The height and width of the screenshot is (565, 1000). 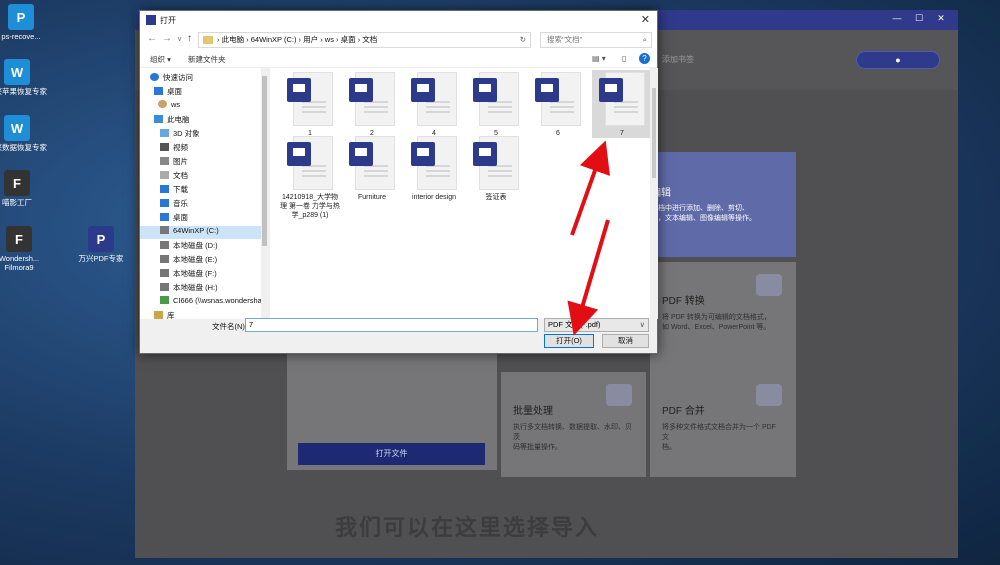 What do you see at coordinates (558, 105) in the screenshot?
I see `file-item: 6` at bounding box center [558, 105].